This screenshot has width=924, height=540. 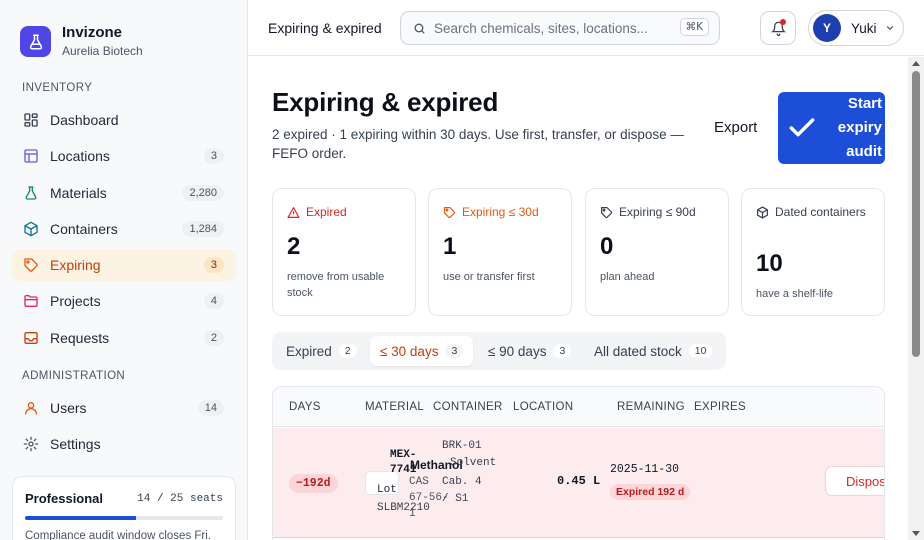 What do you see at coordinates (124, 444) in the screenshot?
I see `sidebar-item-settings: Settings` at bounding box center [124, 444].